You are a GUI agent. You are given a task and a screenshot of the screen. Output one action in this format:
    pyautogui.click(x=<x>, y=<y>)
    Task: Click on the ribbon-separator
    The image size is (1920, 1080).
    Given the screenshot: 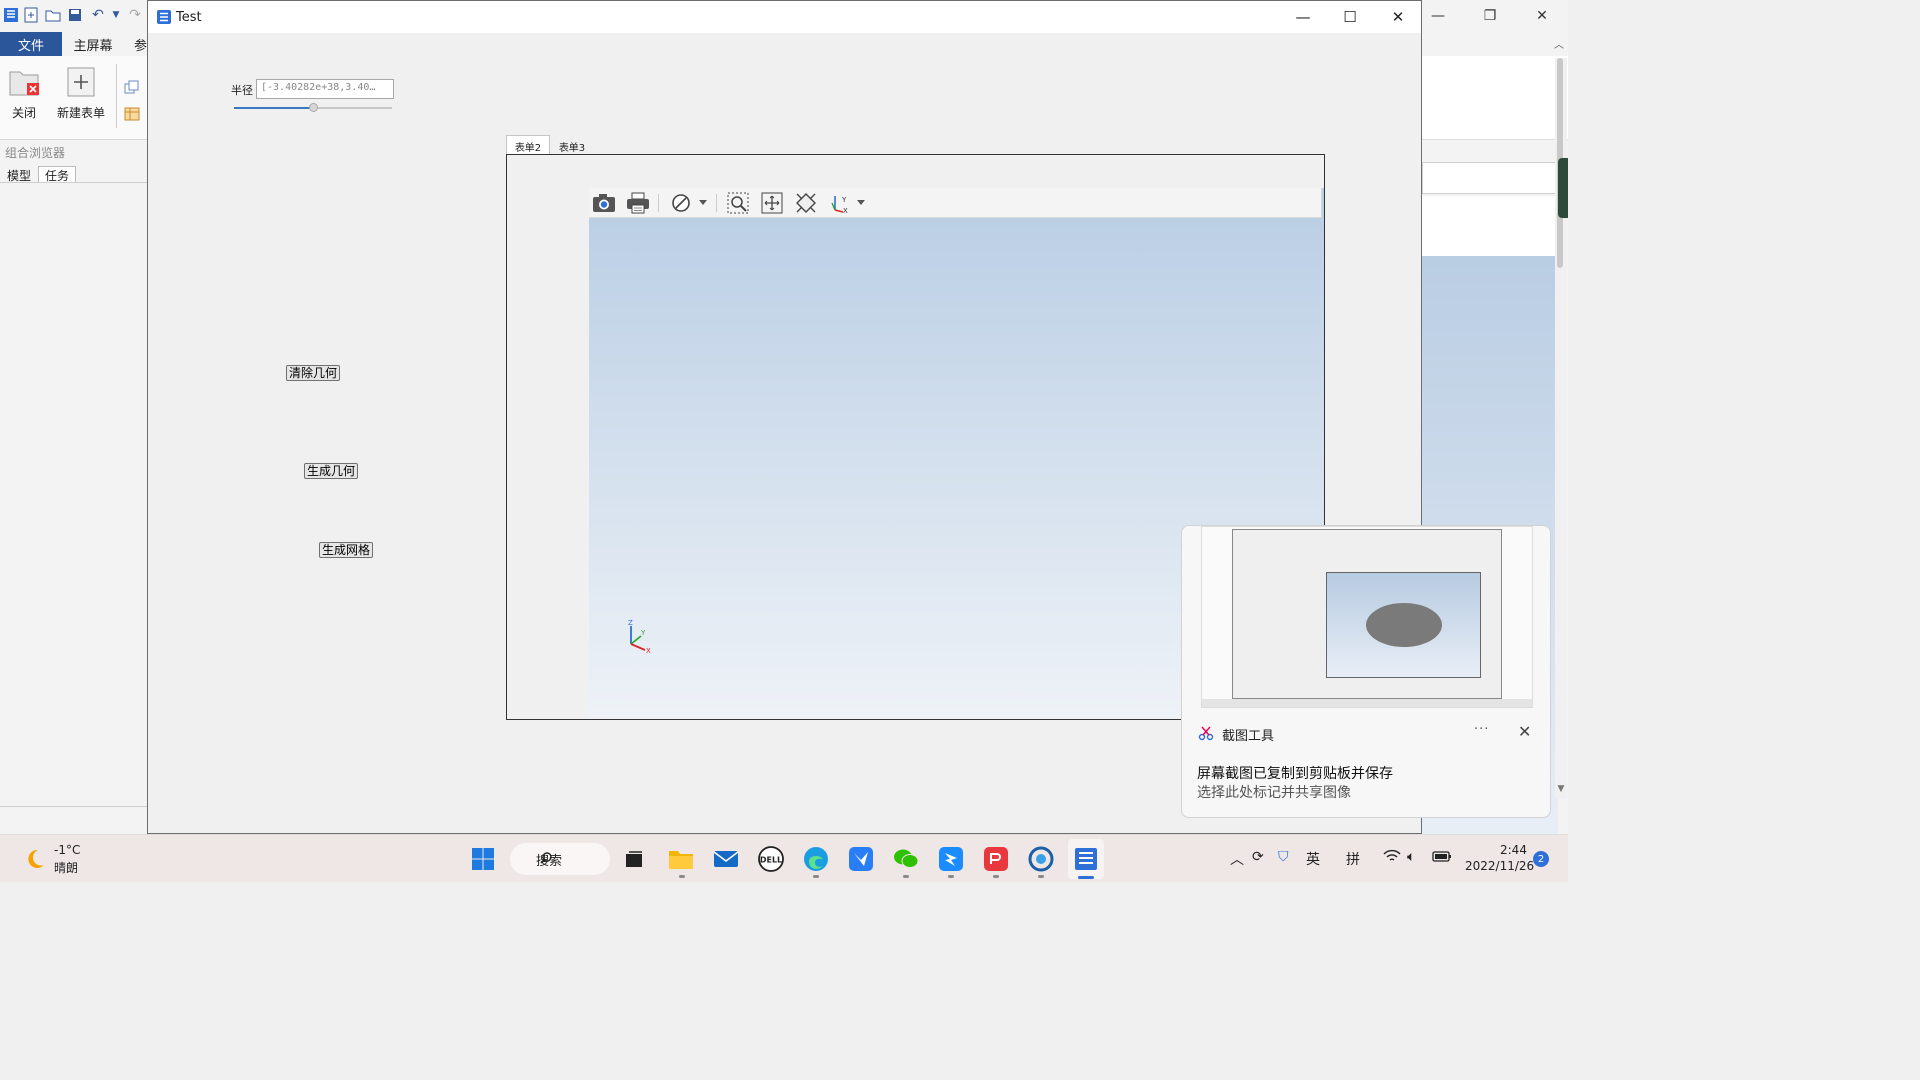 What is the action you would take?
    pyautogui.click(x=116, y=96)
    